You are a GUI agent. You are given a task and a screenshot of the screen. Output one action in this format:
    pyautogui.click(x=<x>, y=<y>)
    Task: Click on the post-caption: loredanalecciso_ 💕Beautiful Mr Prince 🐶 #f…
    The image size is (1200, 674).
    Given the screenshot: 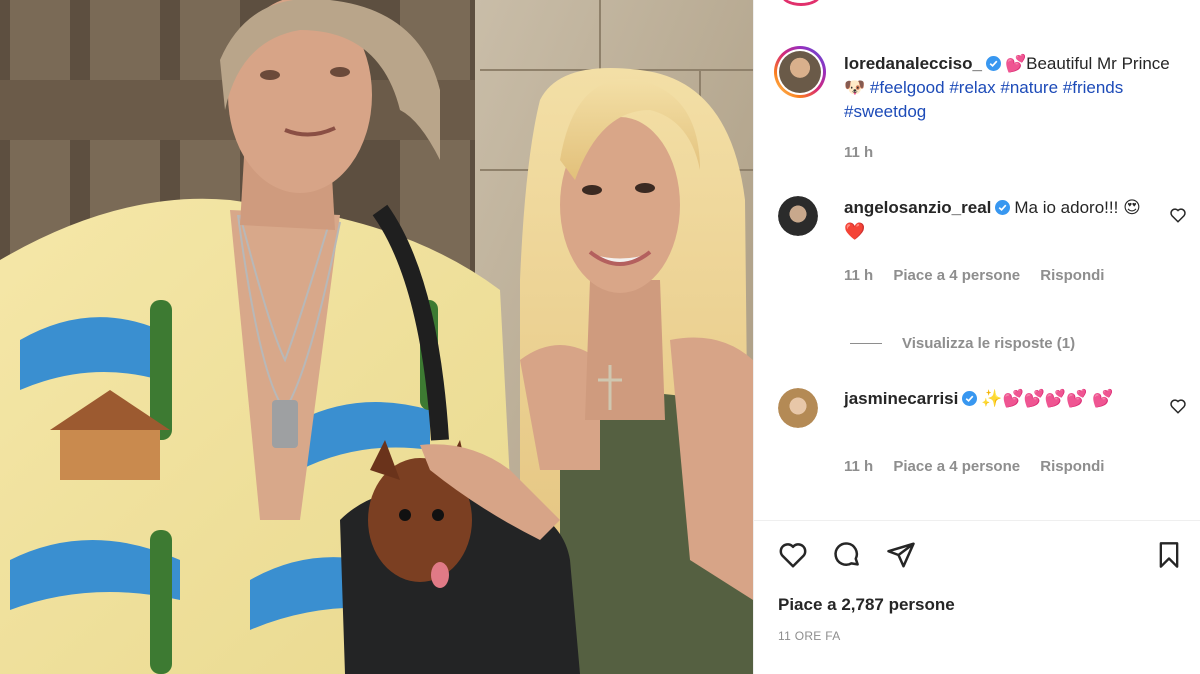 What is the action you would take?
    pyautogui.click(x=1009, y=88)
    